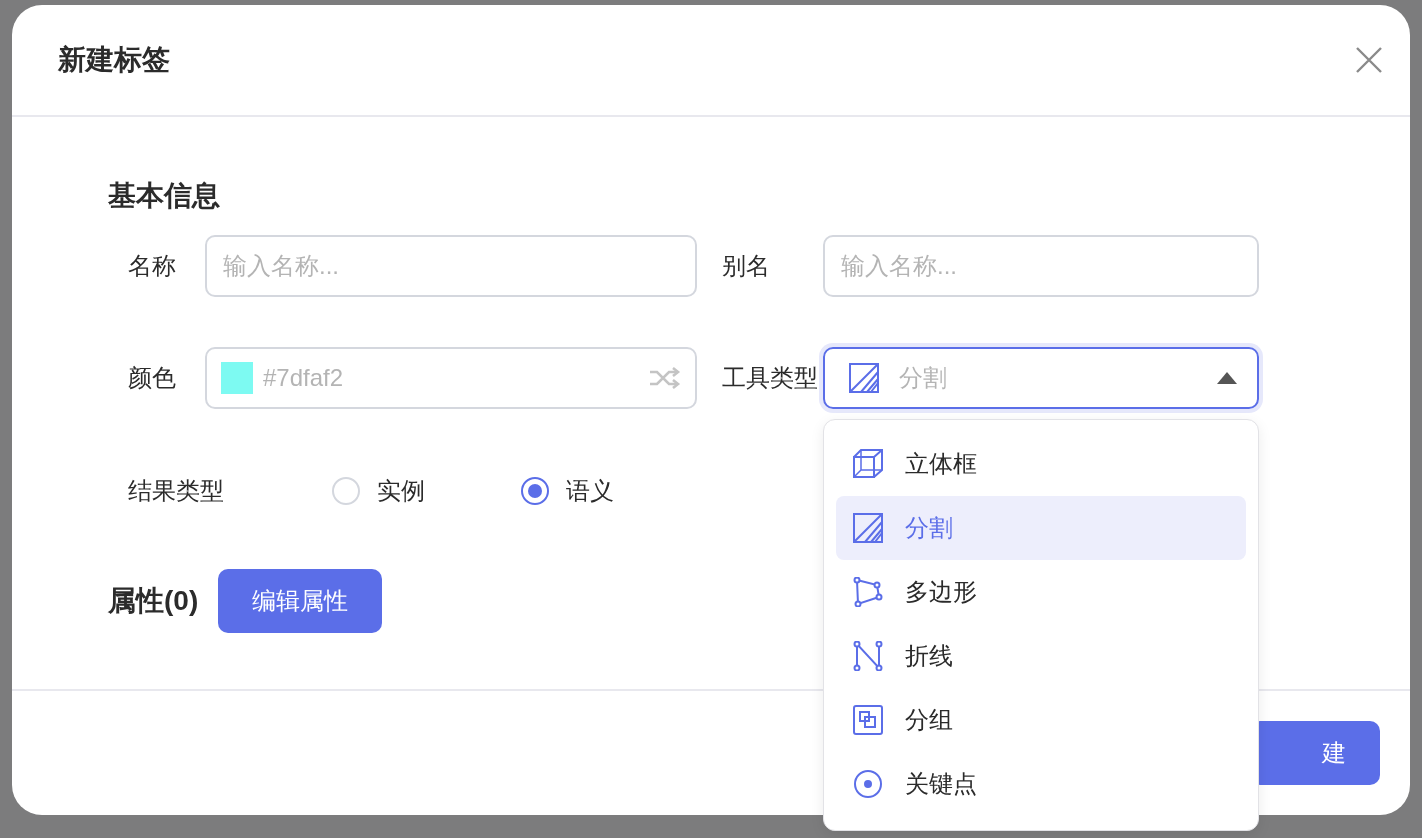  I want to click on section-title: 属性(0), so click(153, 601).